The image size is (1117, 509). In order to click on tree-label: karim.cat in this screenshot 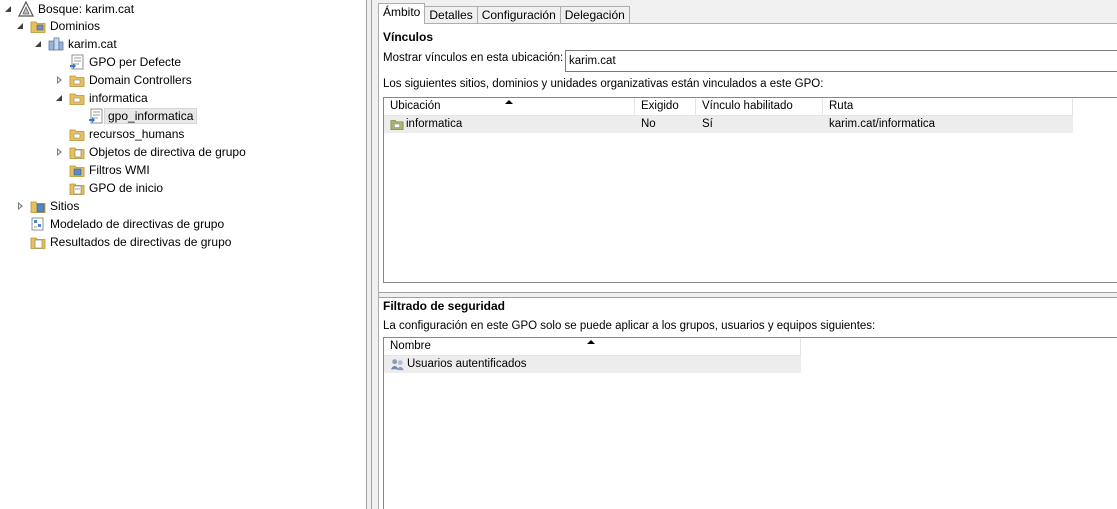, I will do `click(92, 44)`.